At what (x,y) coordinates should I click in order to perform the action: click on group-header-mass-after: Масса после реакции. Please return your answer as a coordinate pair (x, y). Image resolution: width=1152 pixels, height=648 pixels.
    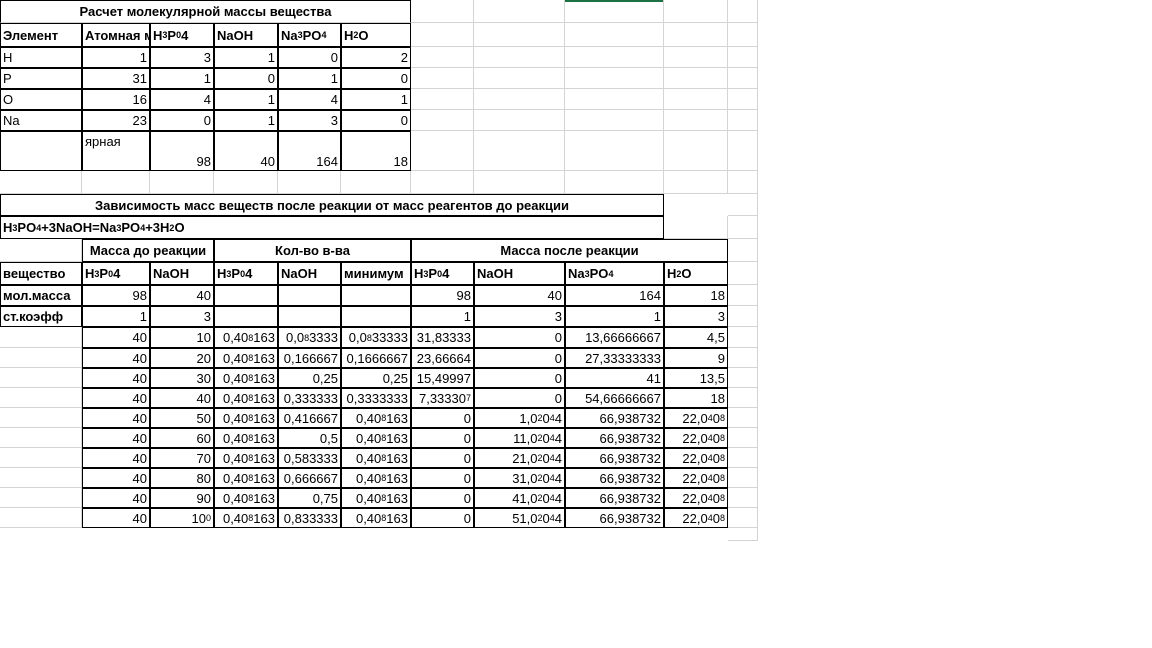
    Looking at the image, I should click on (569, 250).